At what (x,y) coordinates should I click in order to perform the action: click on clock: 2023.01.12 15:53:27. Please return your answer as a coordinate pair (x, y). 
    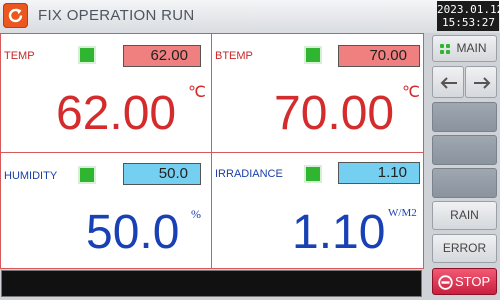
    Looking at the image, I should click on (468, 16).